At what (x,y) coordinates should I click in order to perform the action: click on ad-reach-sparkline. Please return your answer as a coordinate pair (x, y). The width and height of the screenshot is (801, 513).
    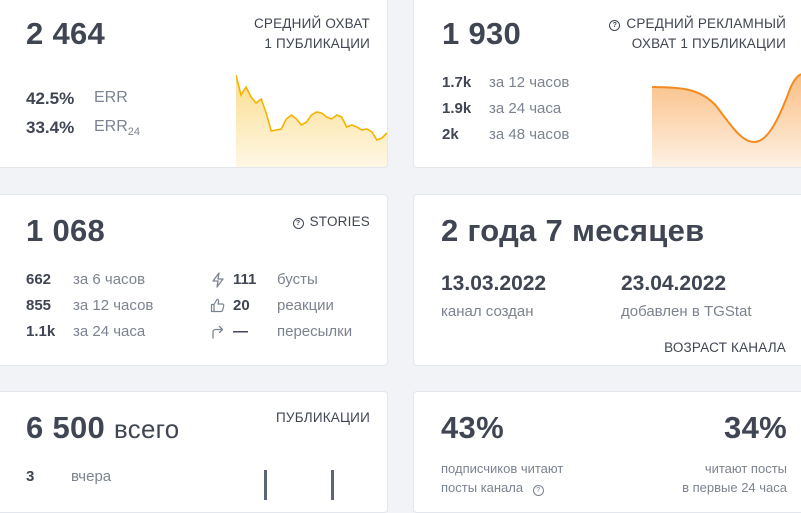
    Looking at the image, I should click on (726, 120).